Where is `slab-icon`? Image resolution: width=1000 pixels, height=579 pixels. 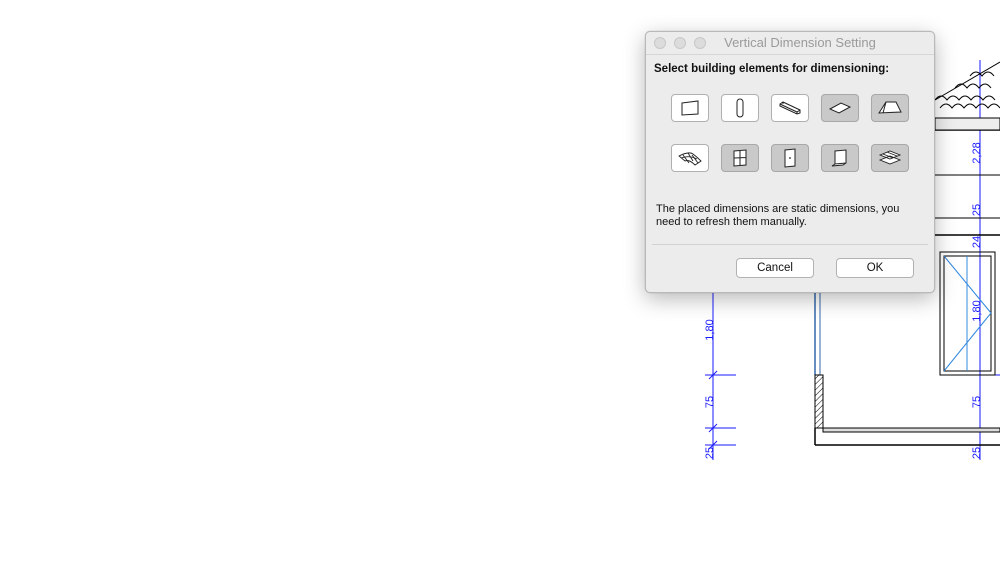
slab-icon is located at coordinates (840, 108).